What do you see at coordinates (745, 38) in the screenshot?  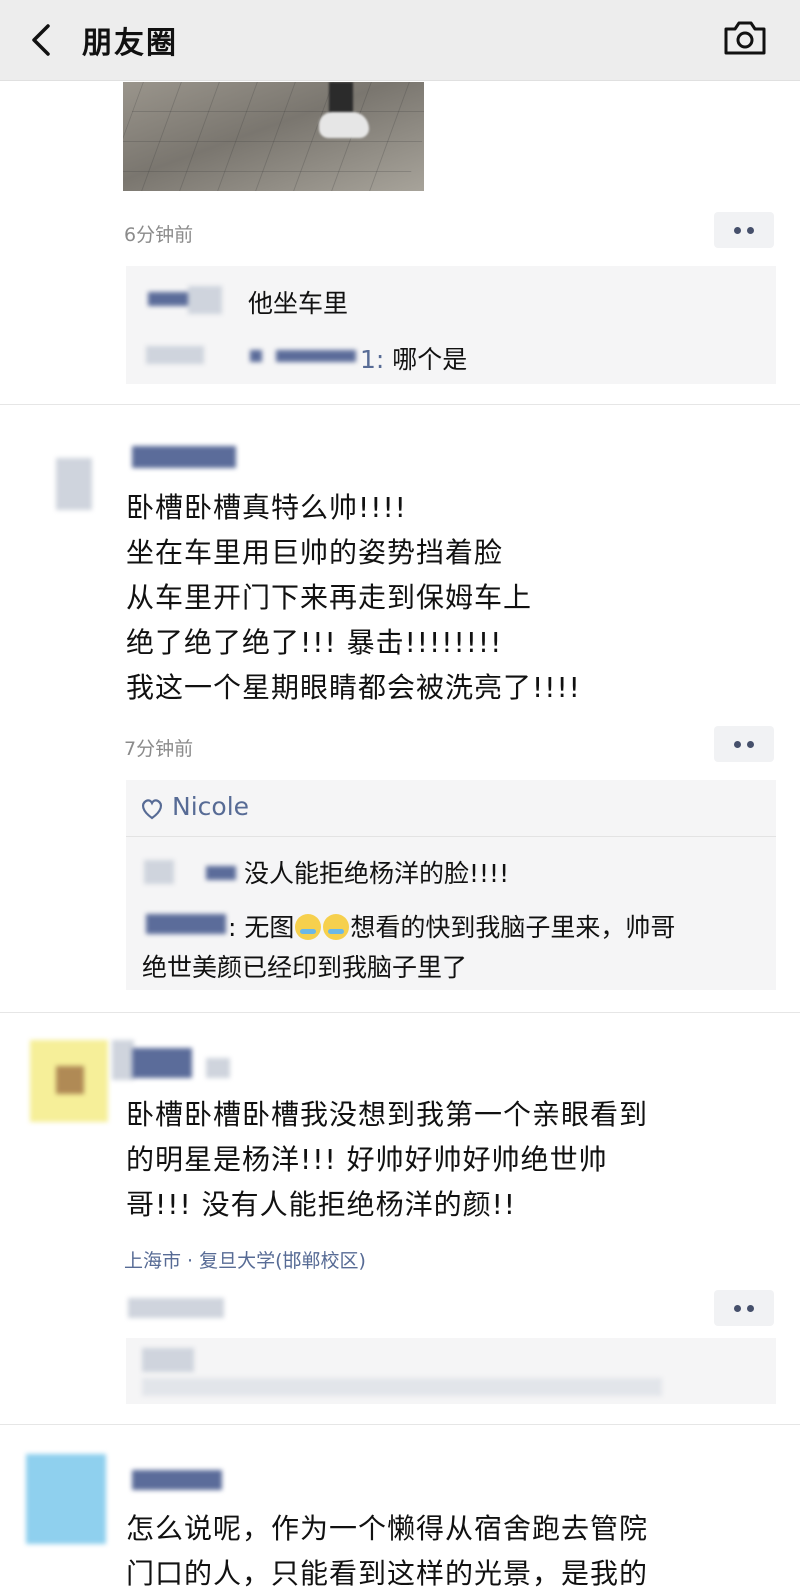 I see `camera-icon` at bounding box center [745, 38].